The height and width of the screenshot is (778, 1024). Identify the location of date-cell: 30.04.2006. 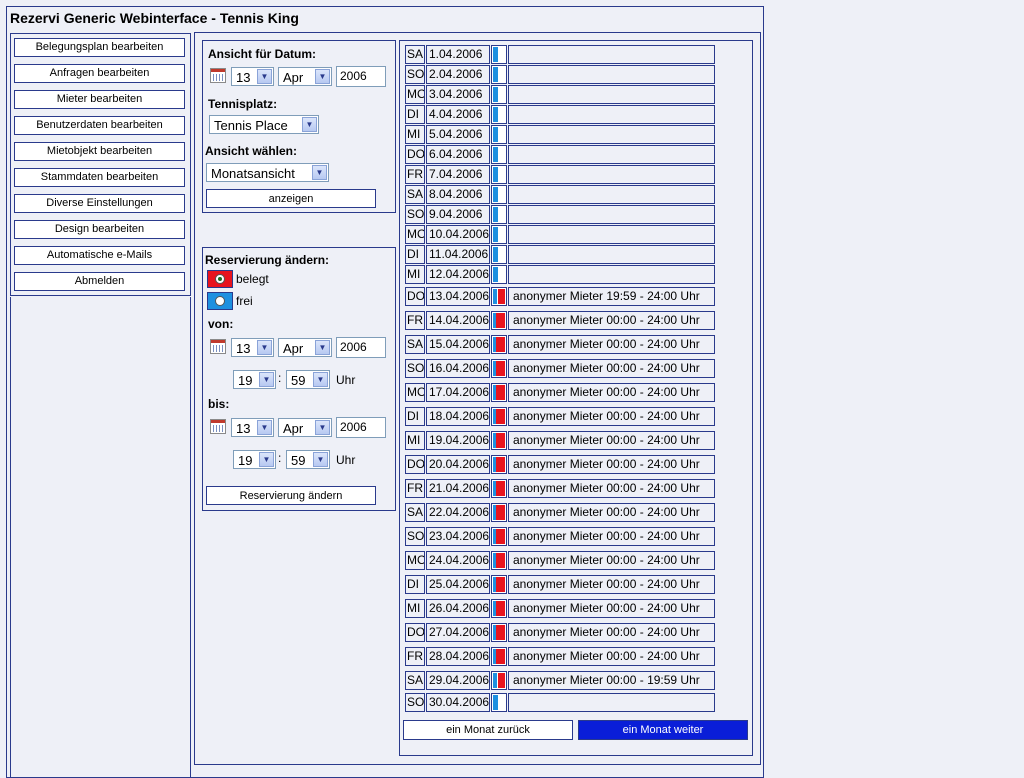
(458, 702).